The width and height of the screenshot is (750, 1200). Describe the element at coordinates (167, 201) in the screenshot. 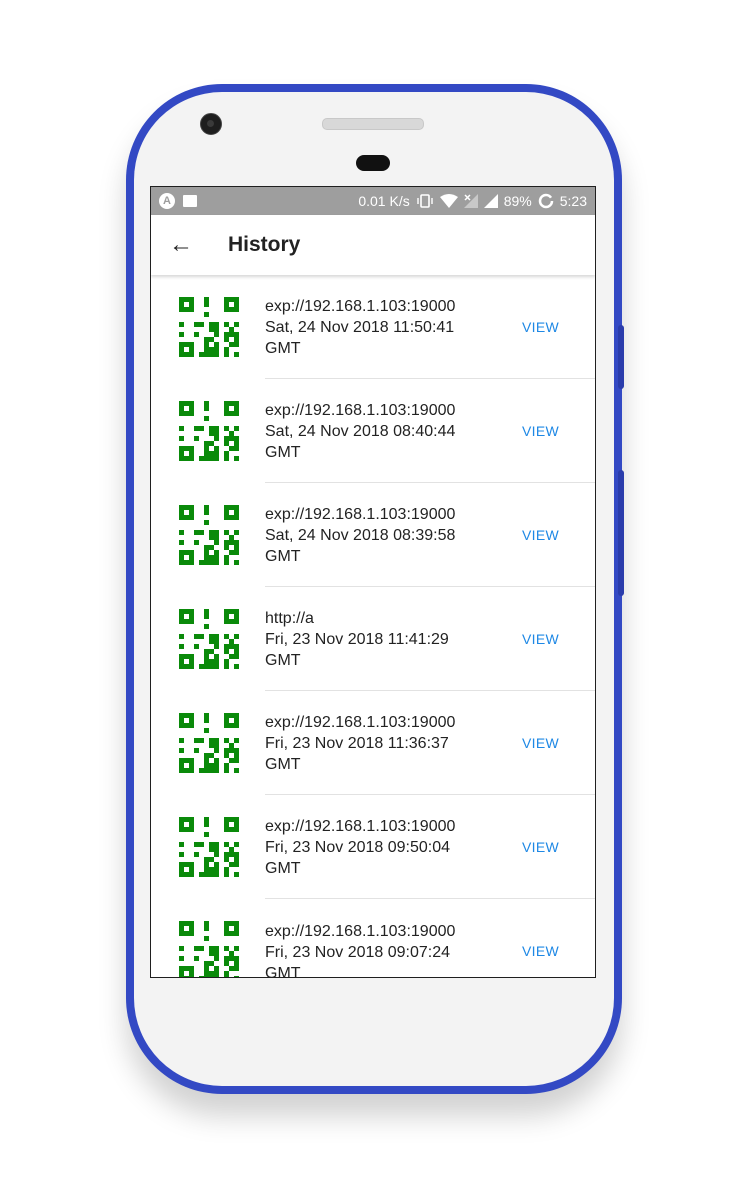

I see `app-notification-icon: A` at that location.